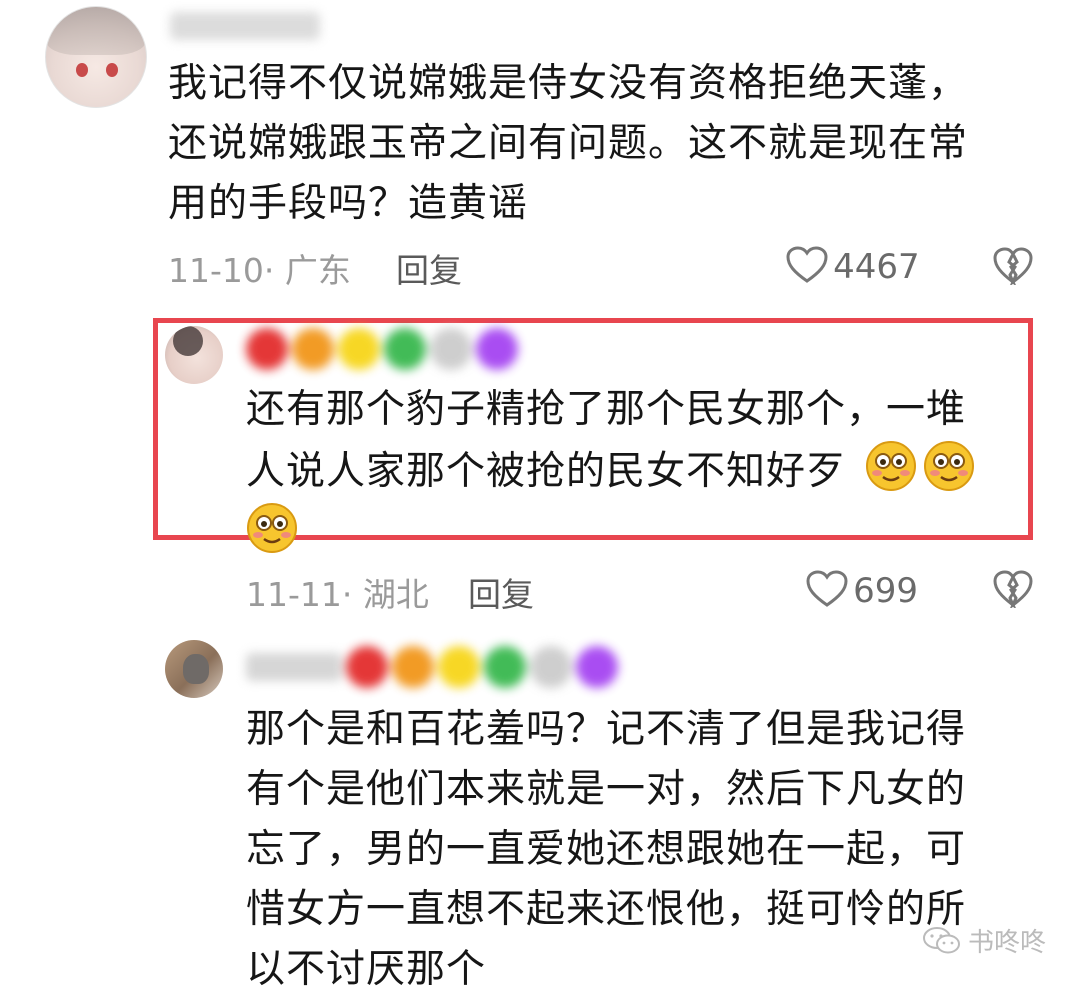 This screenshot has width=1080, height=1000. I want to click on like-count: 699, so click(885, 591).